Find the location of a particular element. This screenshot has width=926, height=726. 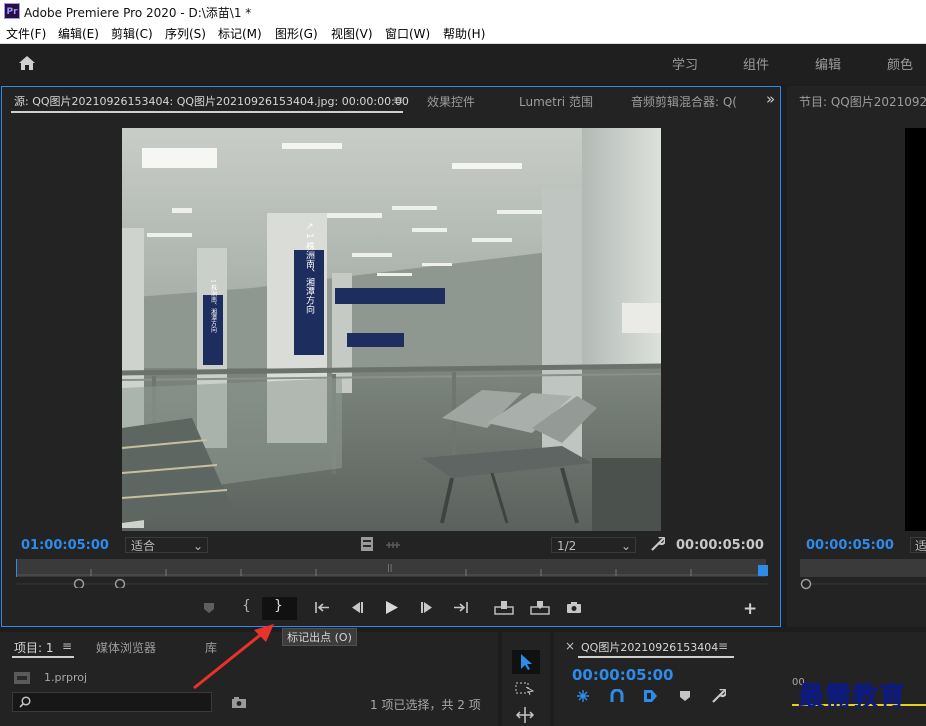

tab-program: 节目: QQ图片20210926153404 is located at coordinates (862, 101).